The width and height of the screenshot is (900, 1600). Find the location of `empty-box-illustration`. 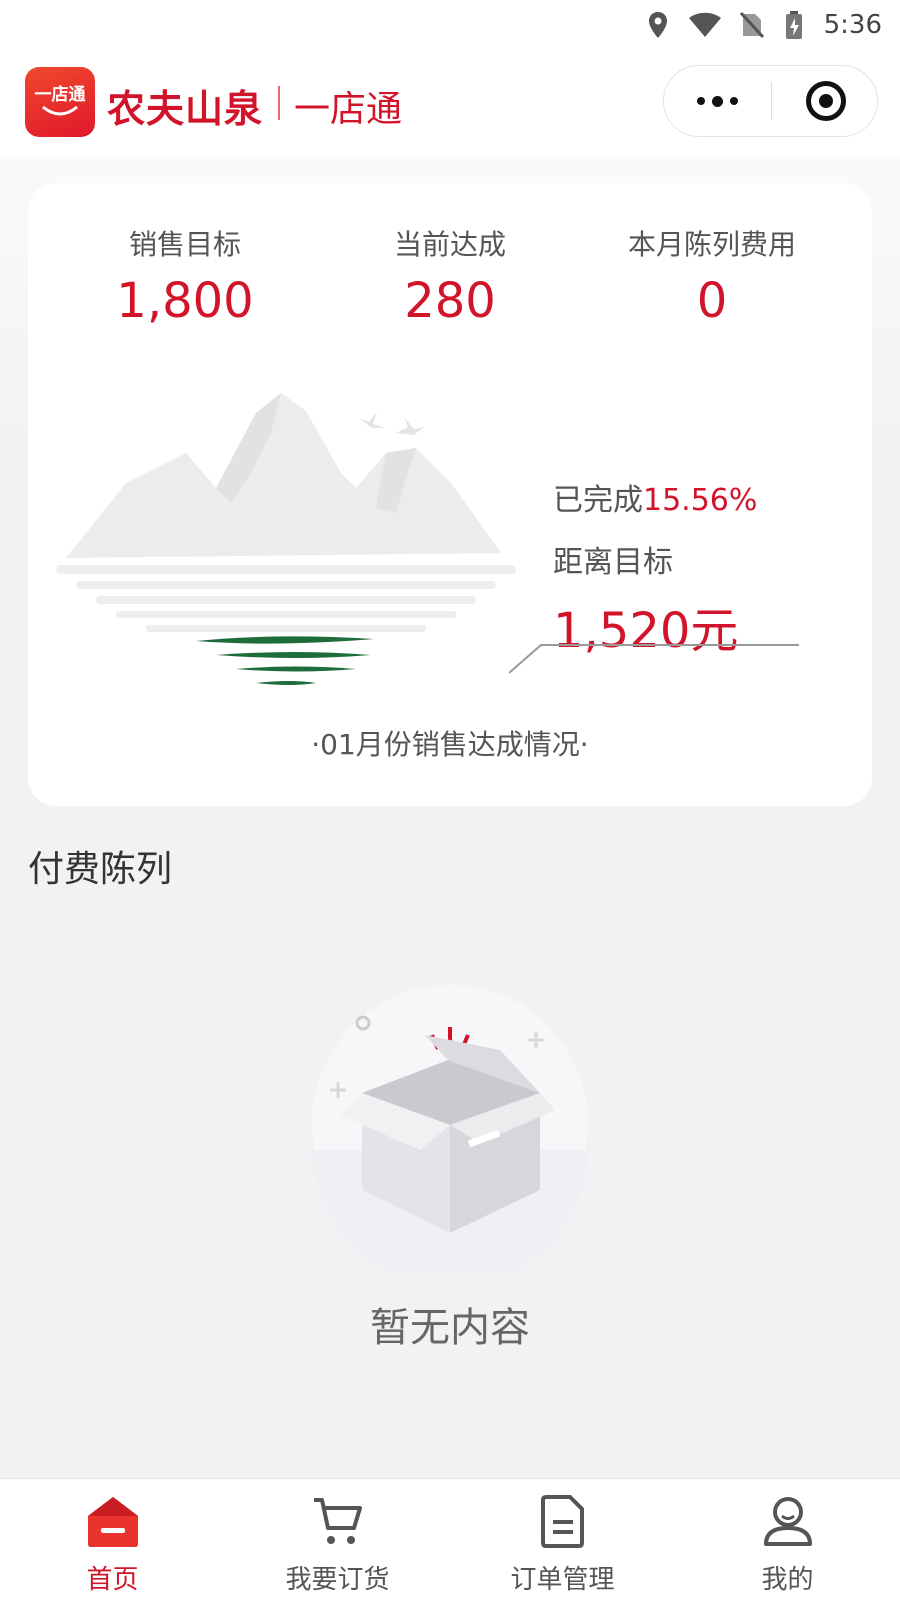

empty-box-illustration is located at coordinates (450, 1130).